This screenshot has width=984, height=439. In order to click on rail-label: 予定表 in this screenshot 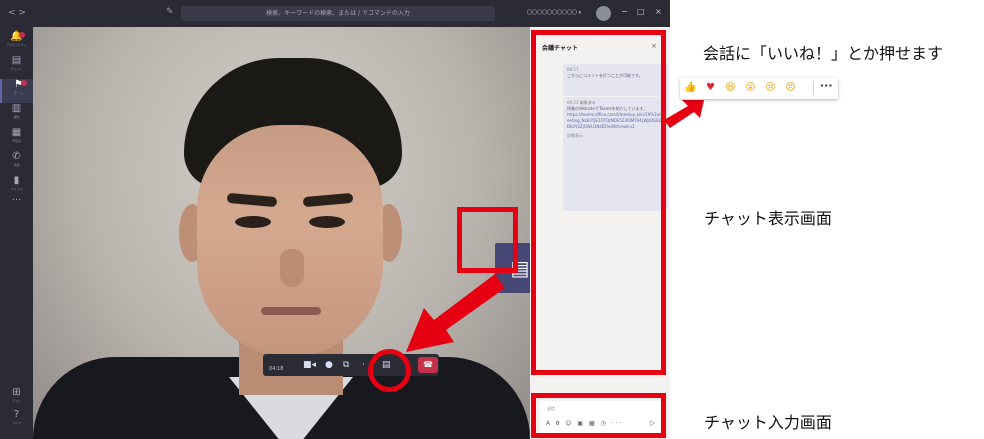, I will do `click(16, 141)`.